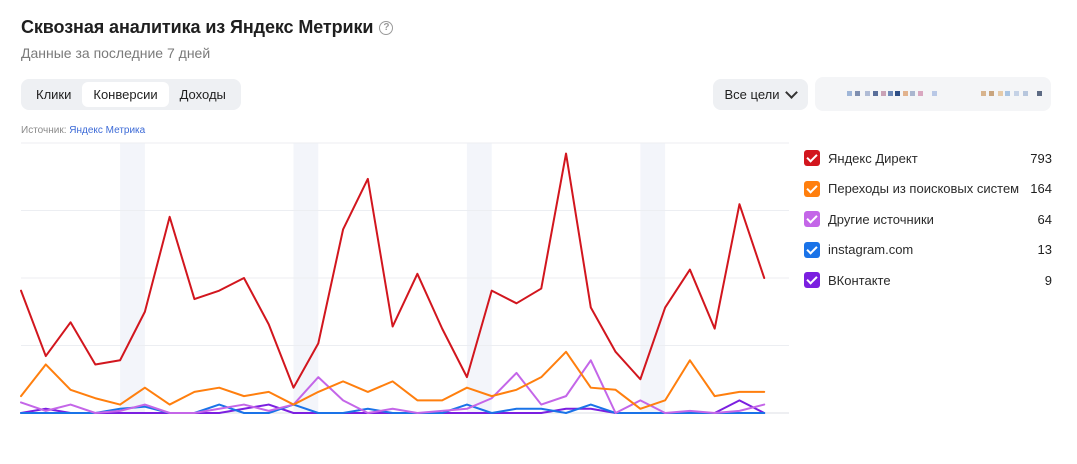 This screenshot has height=464, width=1077. I want to click on legend-label: Другие источники, so click(881, 219).